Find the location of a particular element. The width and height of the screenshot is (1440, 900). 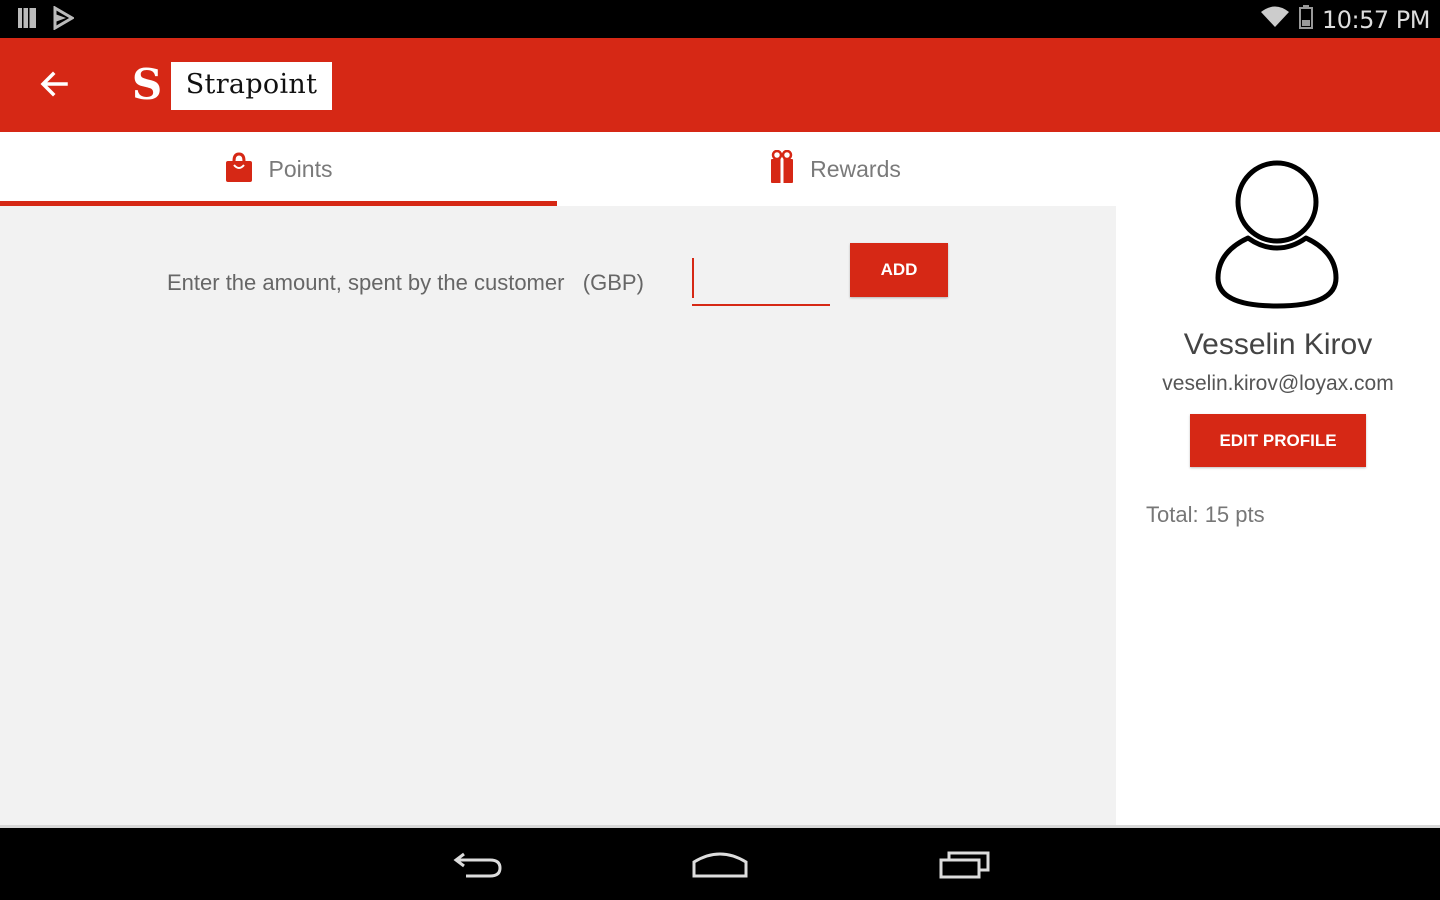

home-nav-icon is located at coordinates (720, 866).